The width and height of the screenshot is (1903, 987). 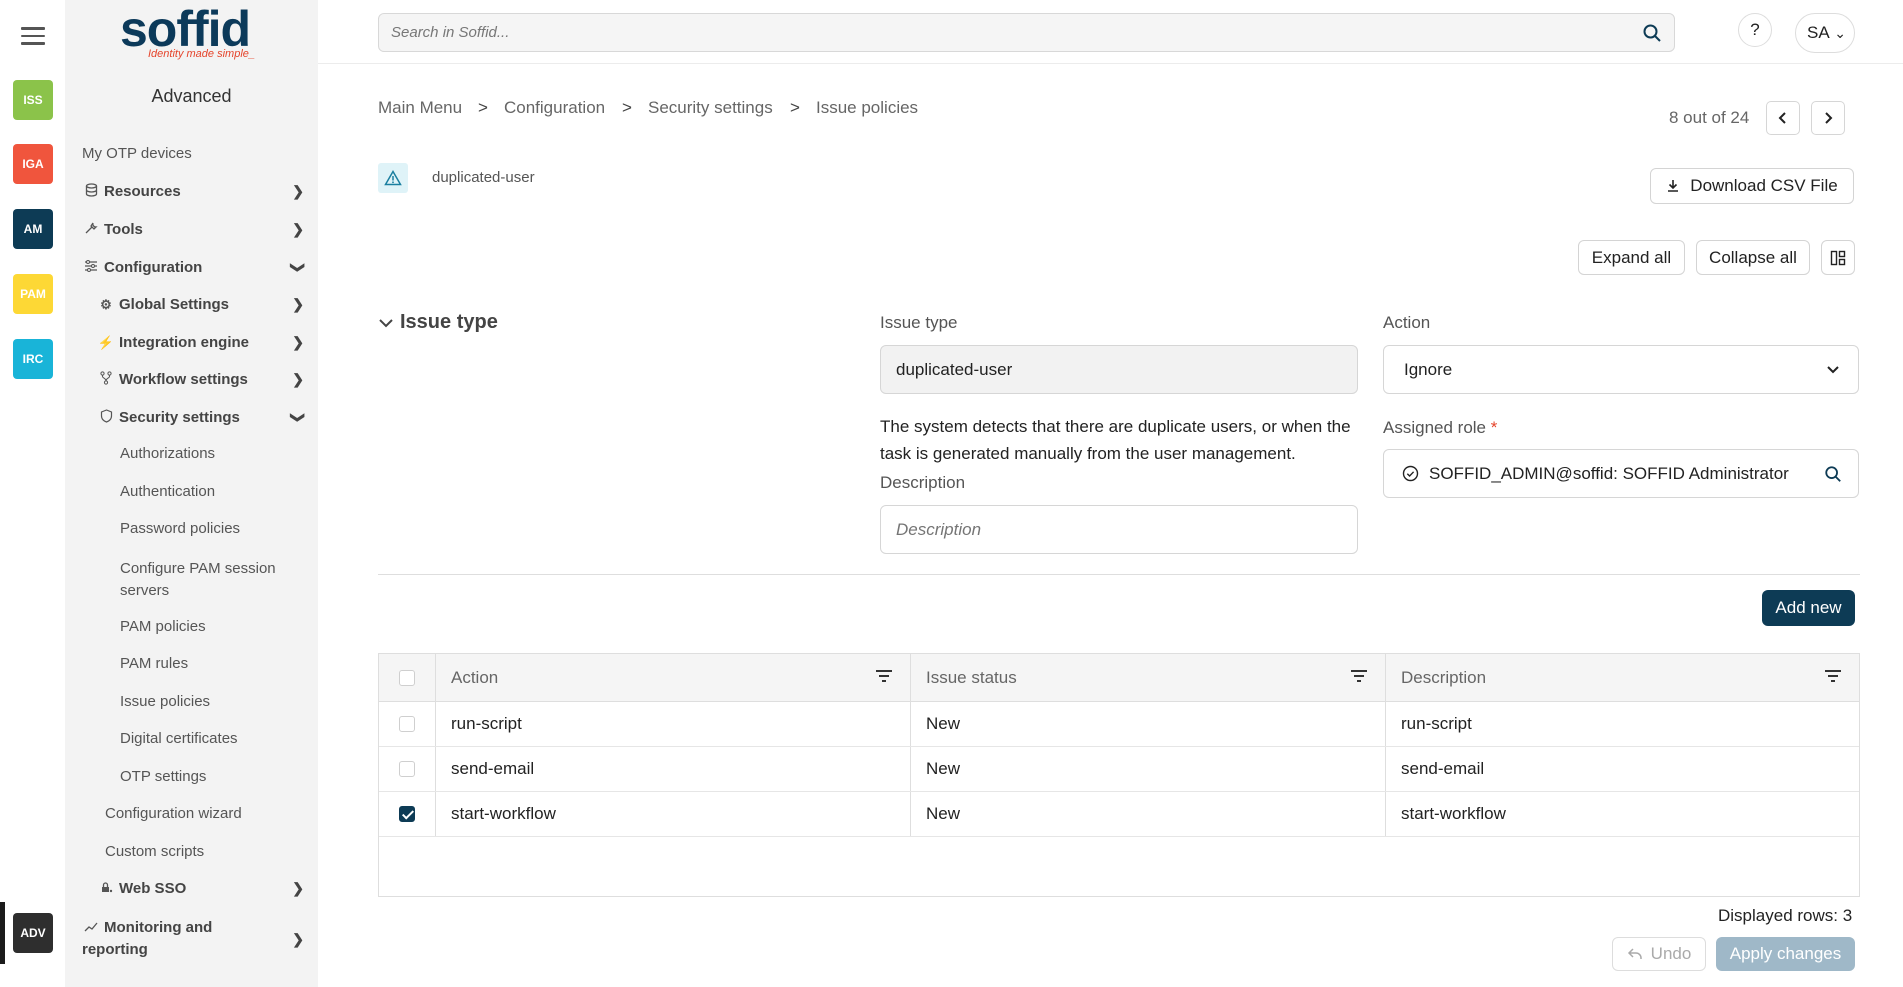 What do you see at coordinates (191, 304) in the screenshot?
I see `sidebar-item-global-settings: ⚙ Global Settings ❯` at bounding box center [191, 304].